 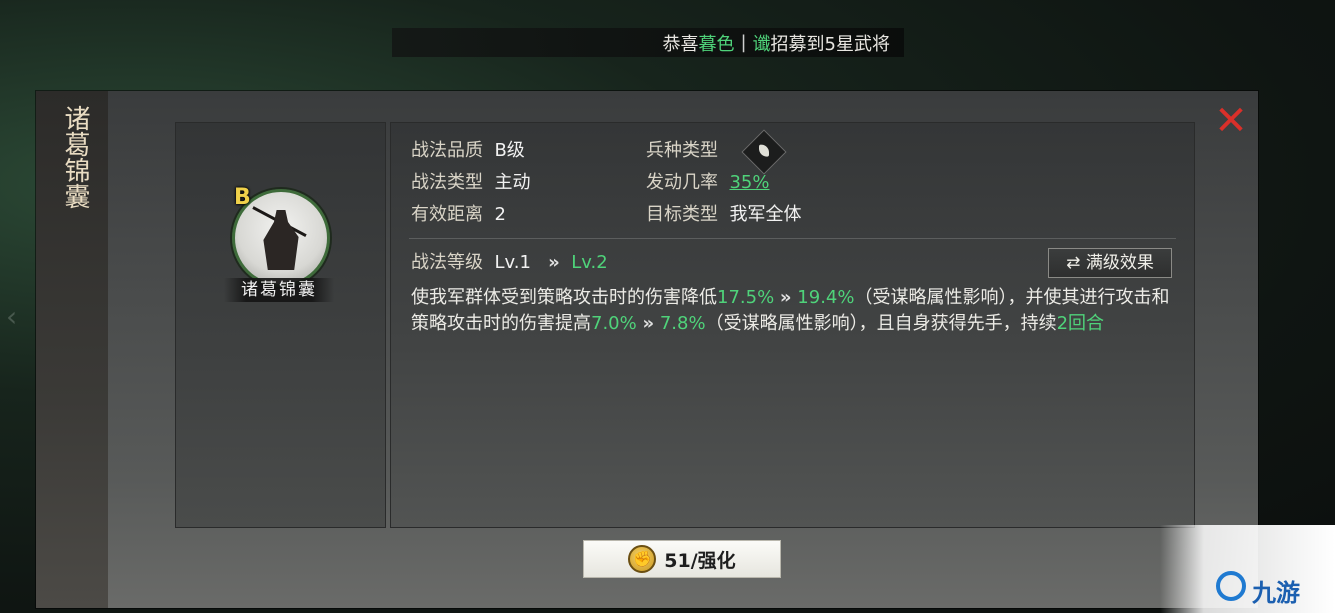 I want to click on warrior-figure, so click(x=281, y=240).